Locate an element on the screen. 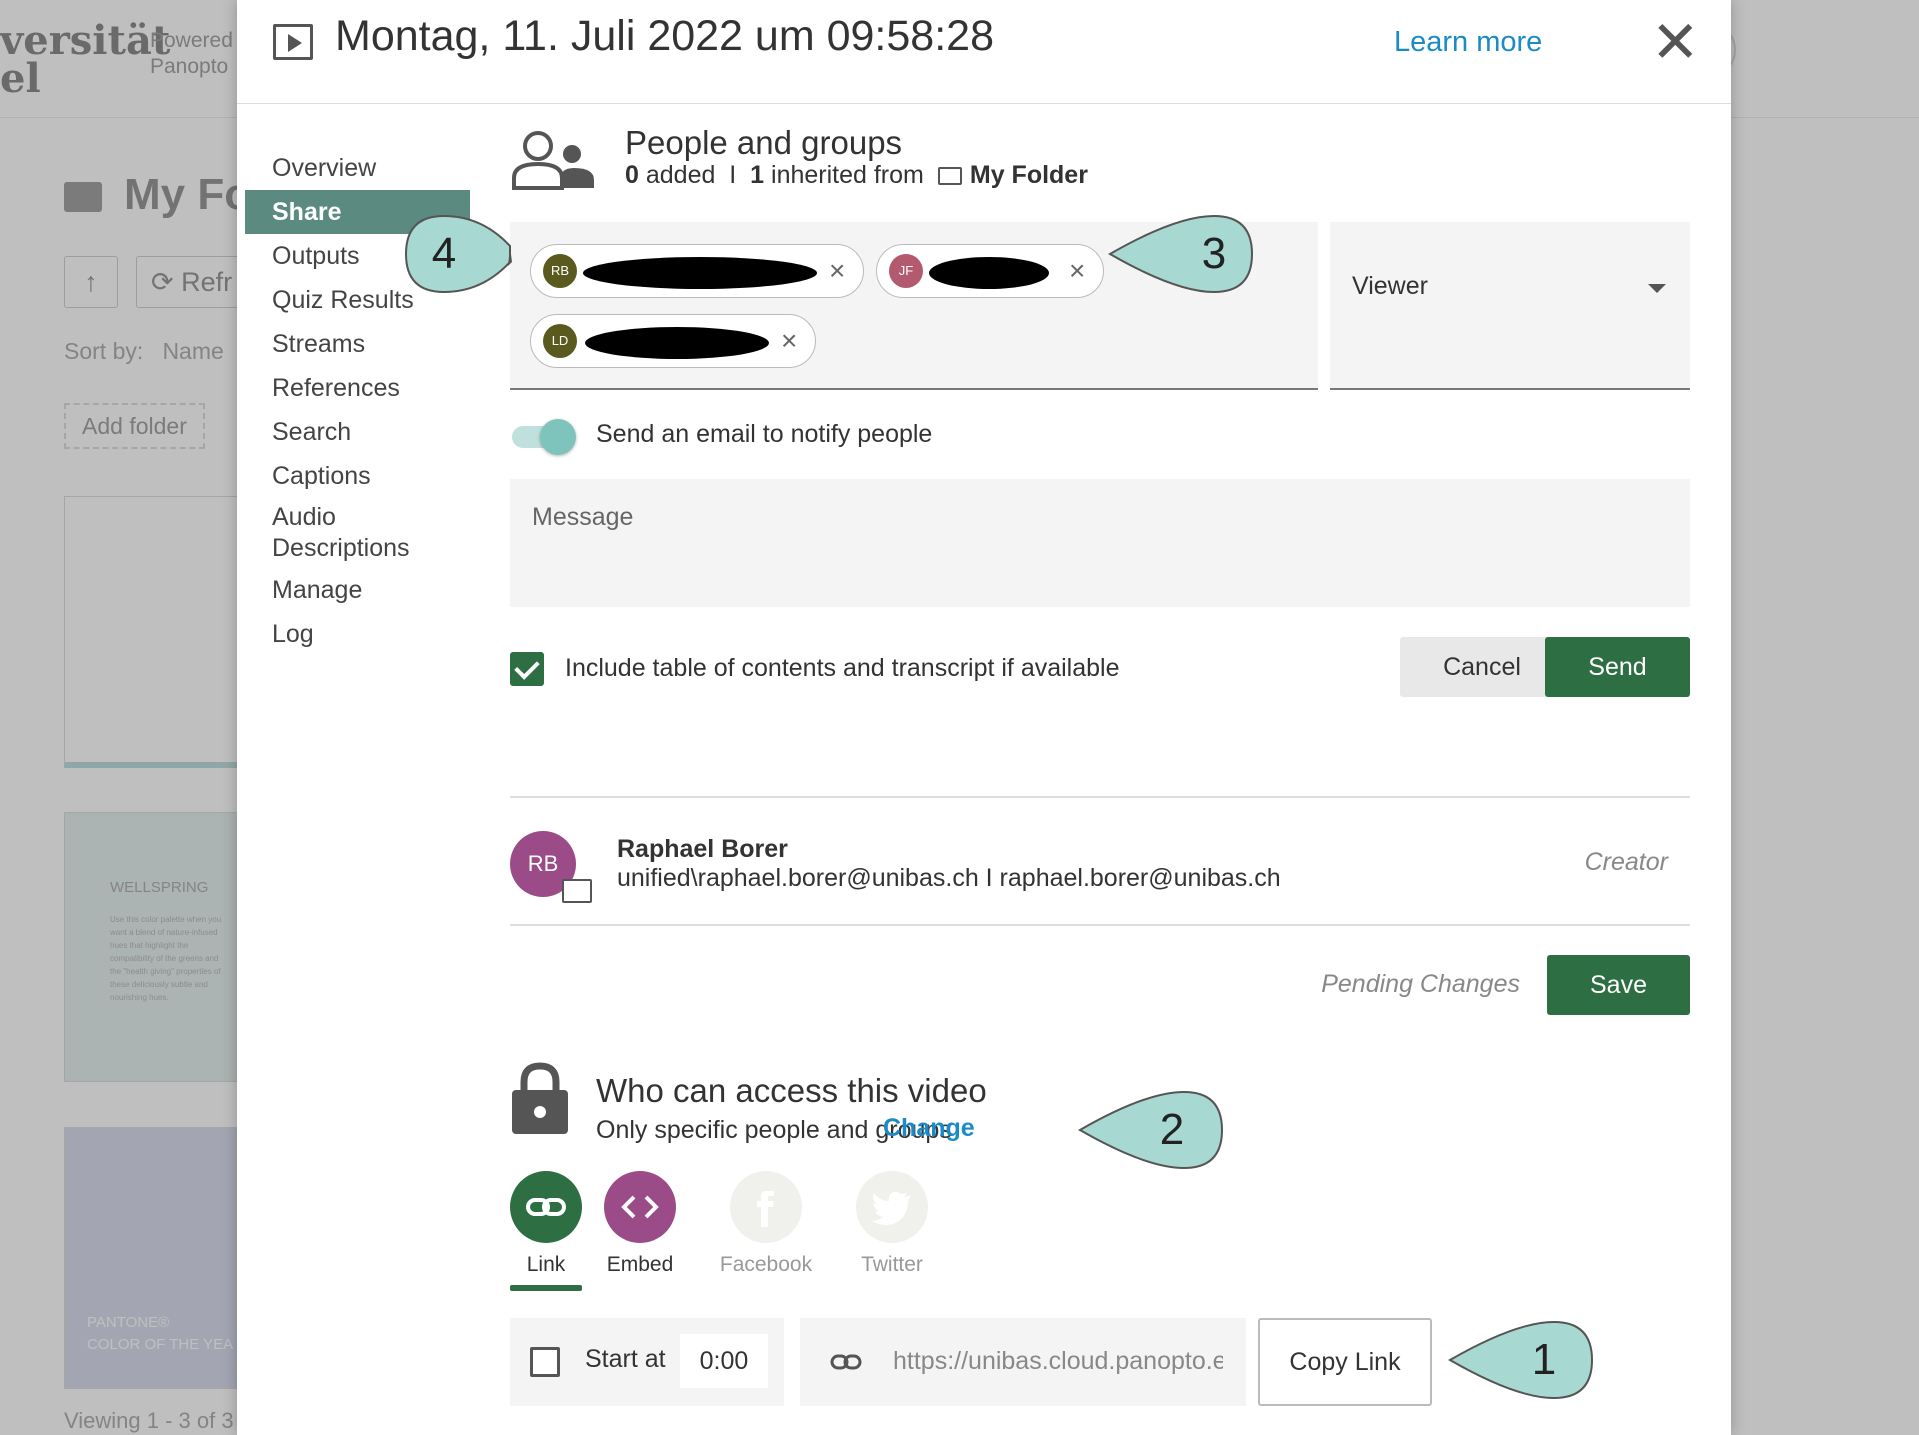  callout-1: 1 is located at coordinates (1521, 1360).